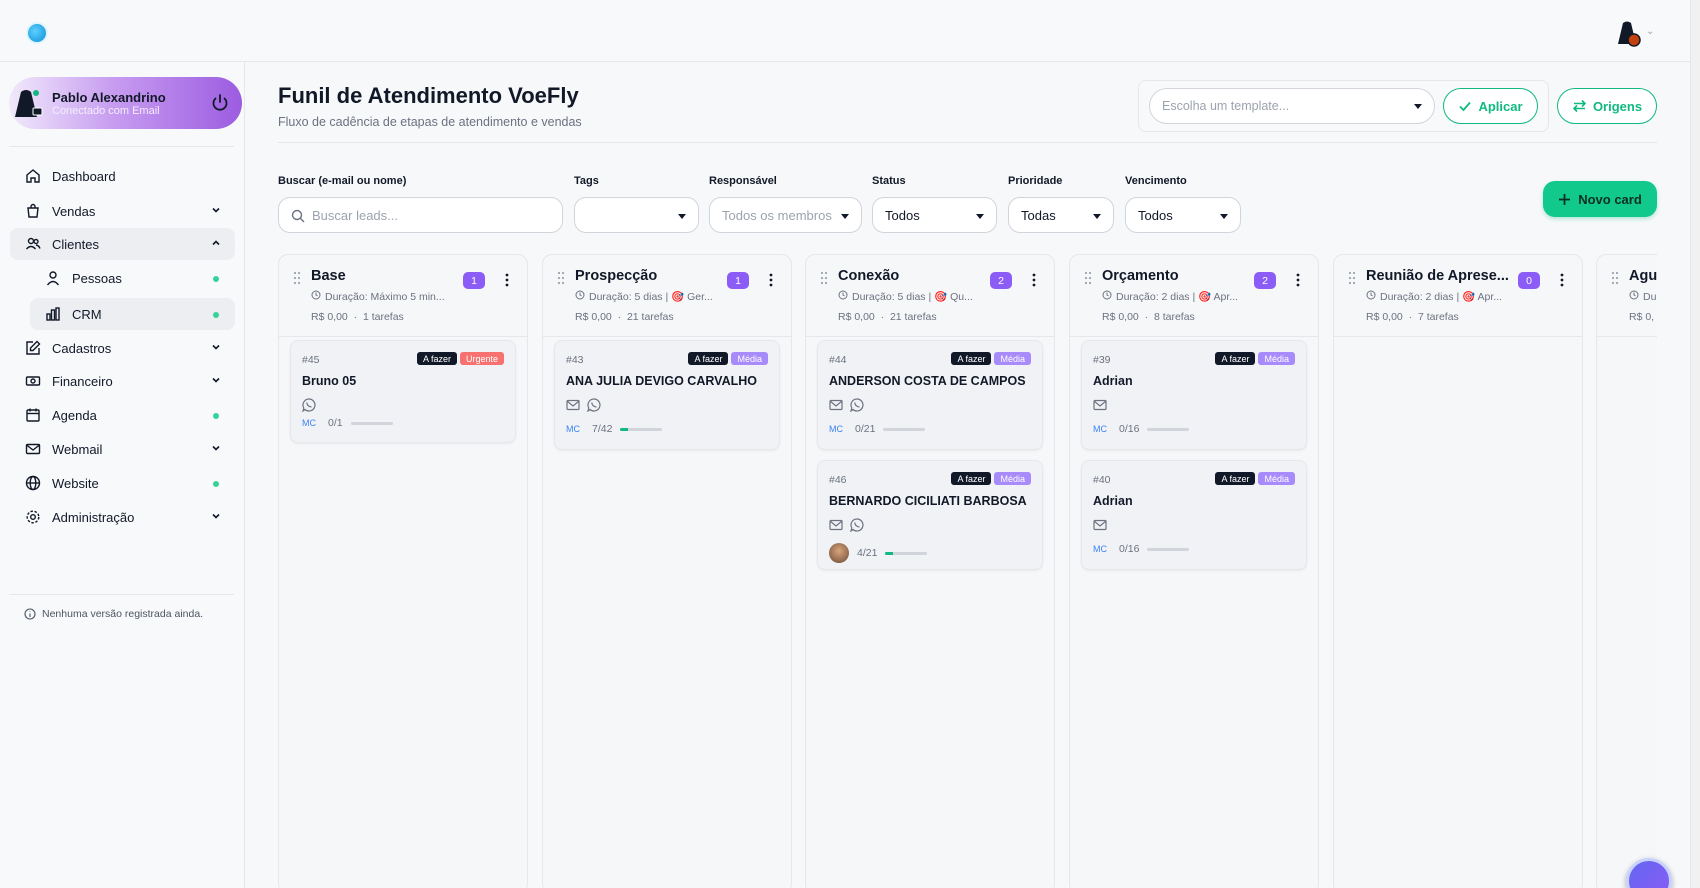  I want to click on sidebar-item-vendas: Vendas, so click(122, 211).